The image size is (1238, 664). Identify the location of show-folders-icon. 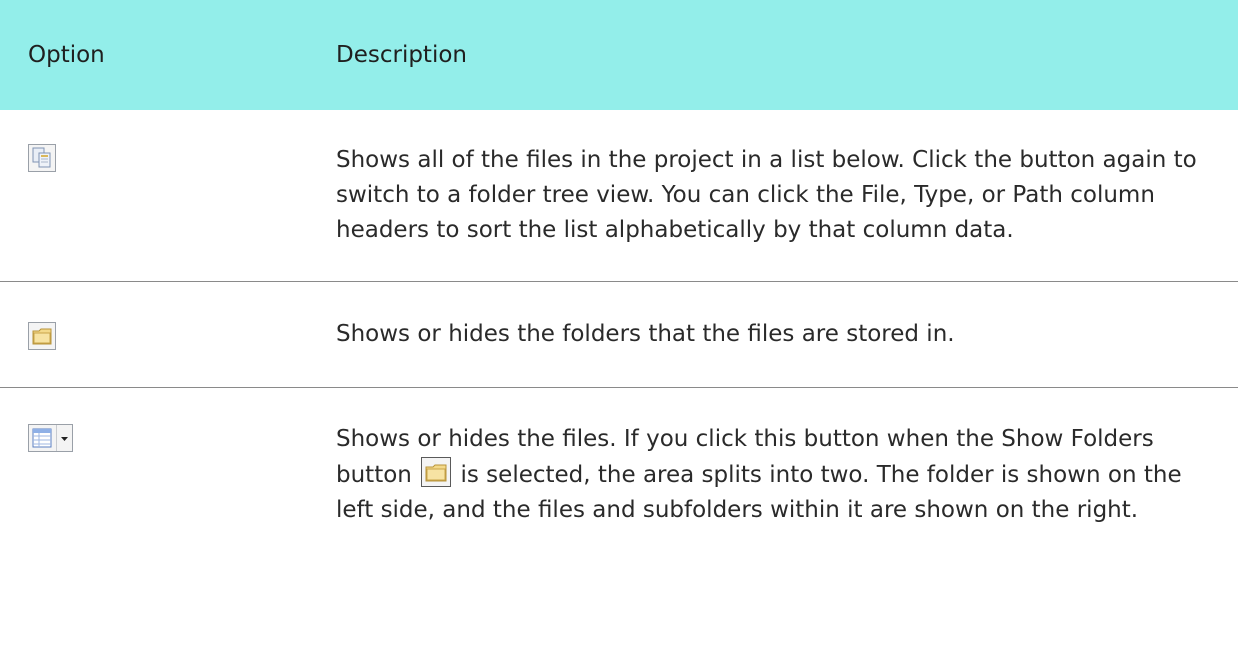
(42, 335).